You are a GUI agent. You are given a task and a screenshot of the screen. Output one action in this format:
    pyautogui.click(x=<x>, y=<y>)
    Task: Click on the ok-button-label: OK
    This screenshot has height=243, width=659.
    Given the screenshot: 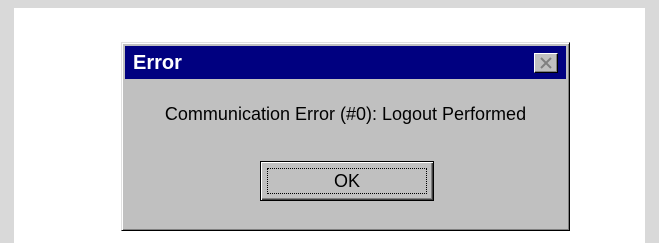 What is the action you would take?
    pyautogui.click(x=346, y=180)
    